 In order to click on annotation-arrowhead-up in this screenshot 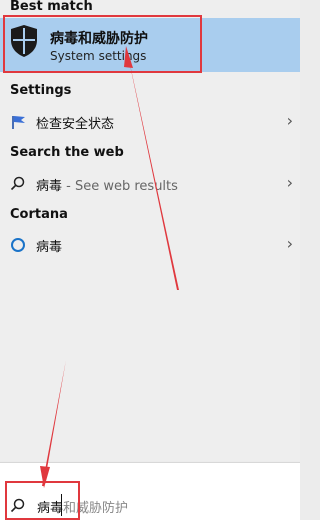, I will do `click(128, 57)`.